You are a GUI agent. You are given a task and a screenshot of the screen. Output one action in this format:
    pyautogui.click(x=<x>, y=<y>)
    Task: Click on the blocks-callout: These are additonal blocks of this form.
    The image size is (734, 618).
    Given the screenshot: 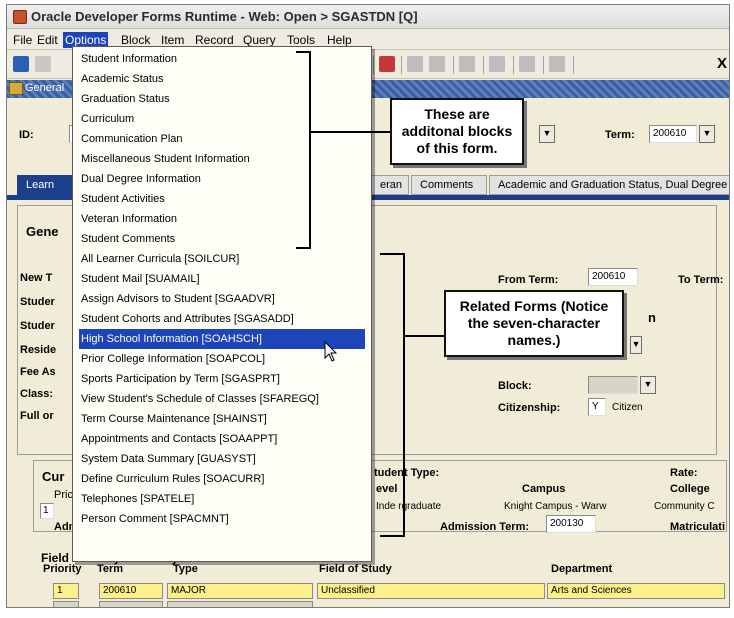 What is the action you would take?
    pyautogui.click(x=457, y=131)
    